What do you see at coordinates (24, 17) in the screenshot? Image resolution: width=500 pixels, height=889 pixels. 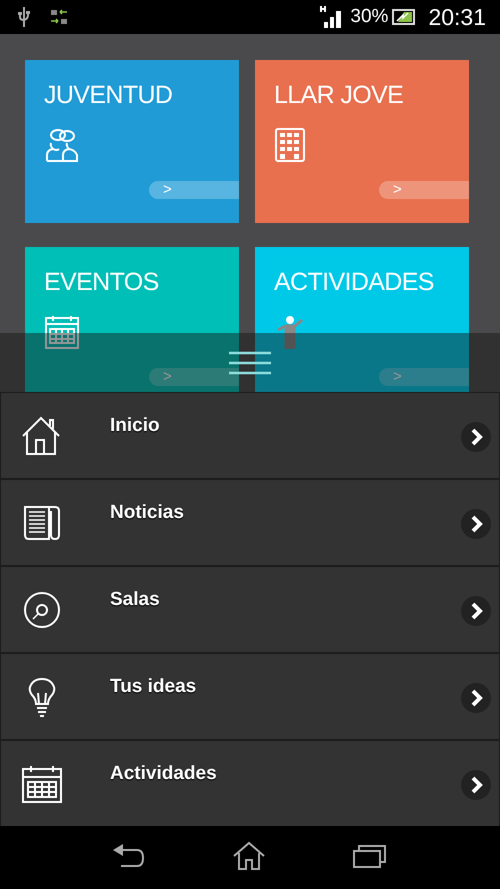 I see `usb-icon` at bounding box center [24, 17].